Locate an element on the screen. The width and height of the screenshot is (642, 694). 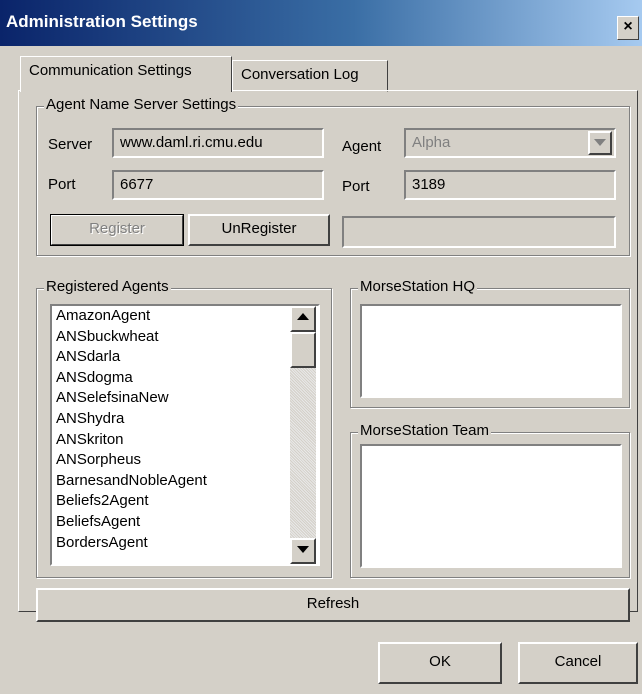
refresh-button: Refresh is located at coordinates (333, 605).